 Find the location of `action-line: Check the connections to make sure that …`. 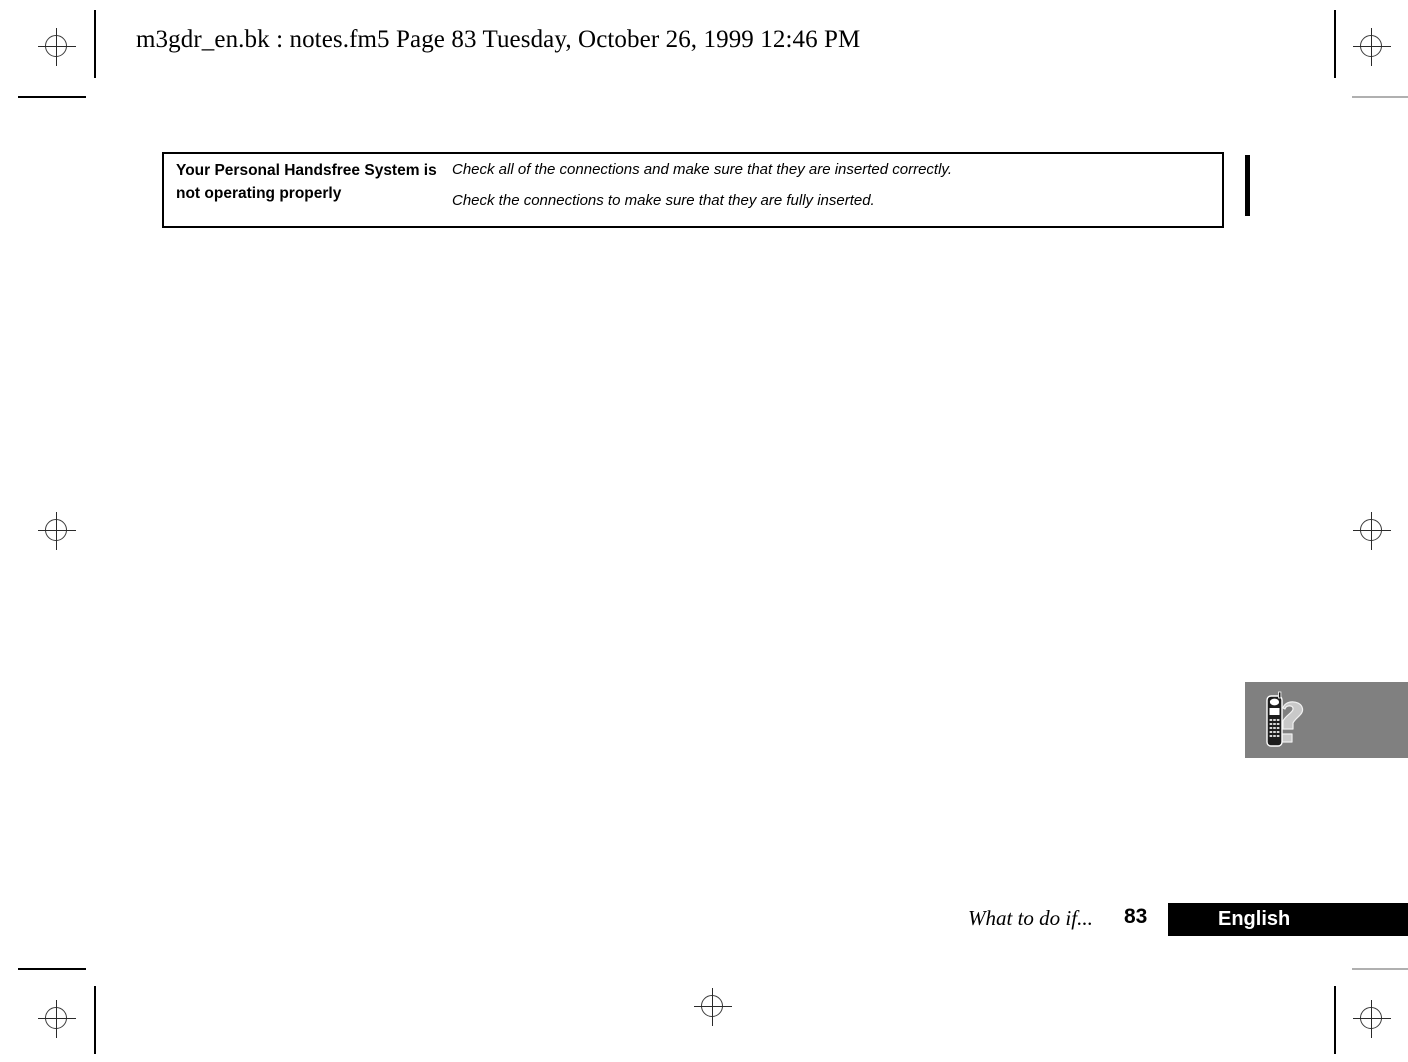

action-line: Check the connections to make sure that … is located at coordinates (663, 201).